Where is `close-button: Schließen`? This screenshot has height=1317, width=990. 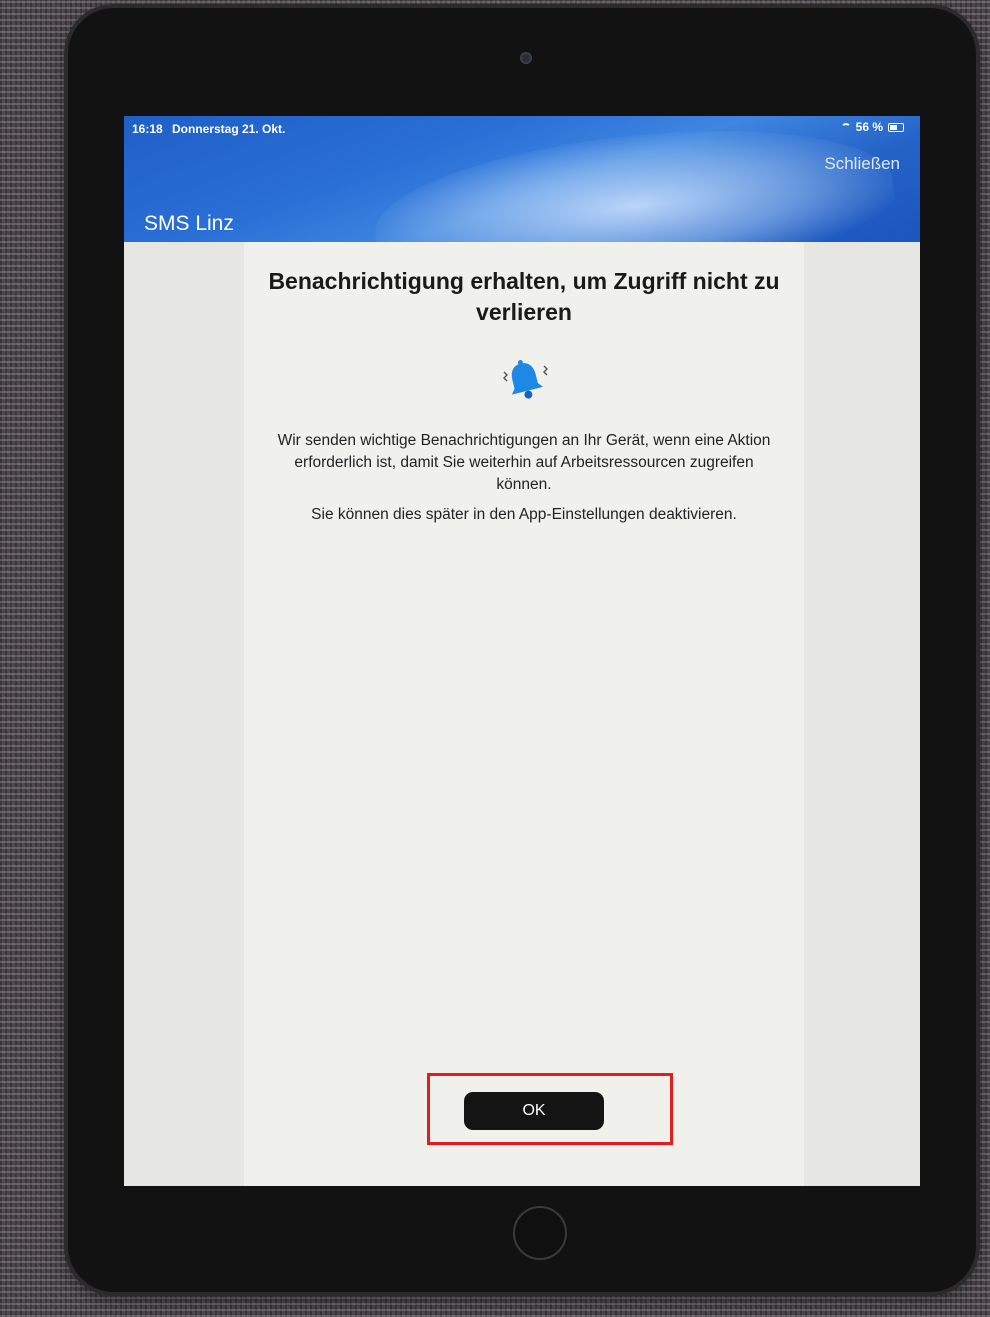
close-button: Schließen is located at coordinates (862, 164).